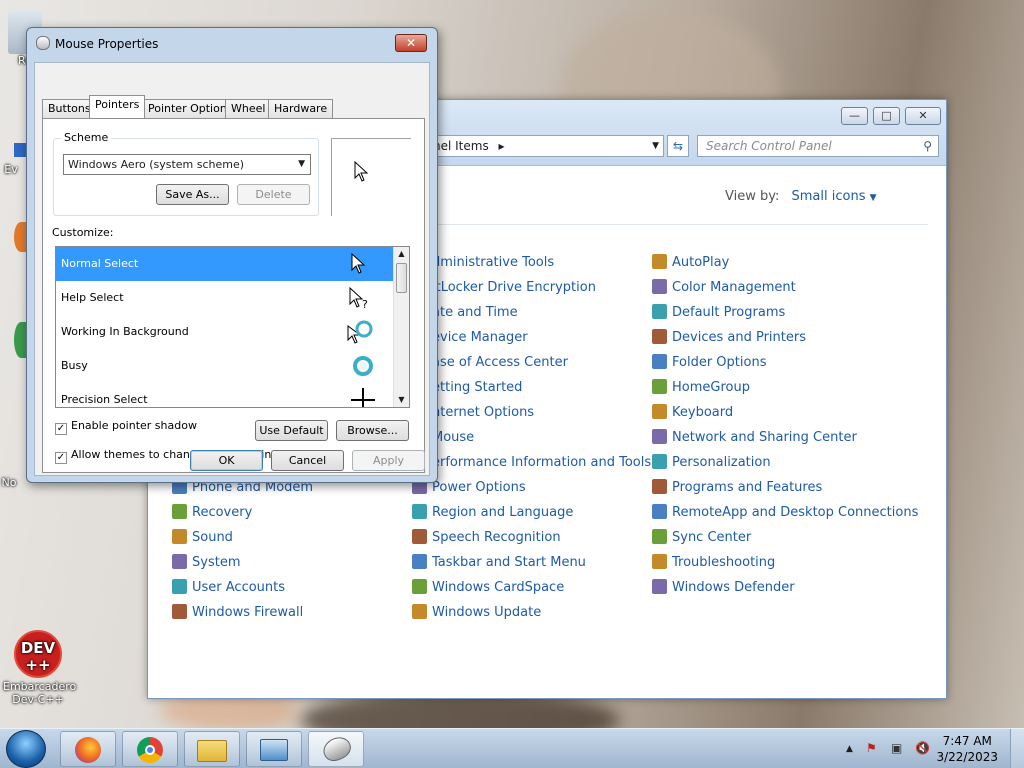 This screenshot has width=1024, height=768. I want to click on action-center-icon: ⚑, so click(871, 748).